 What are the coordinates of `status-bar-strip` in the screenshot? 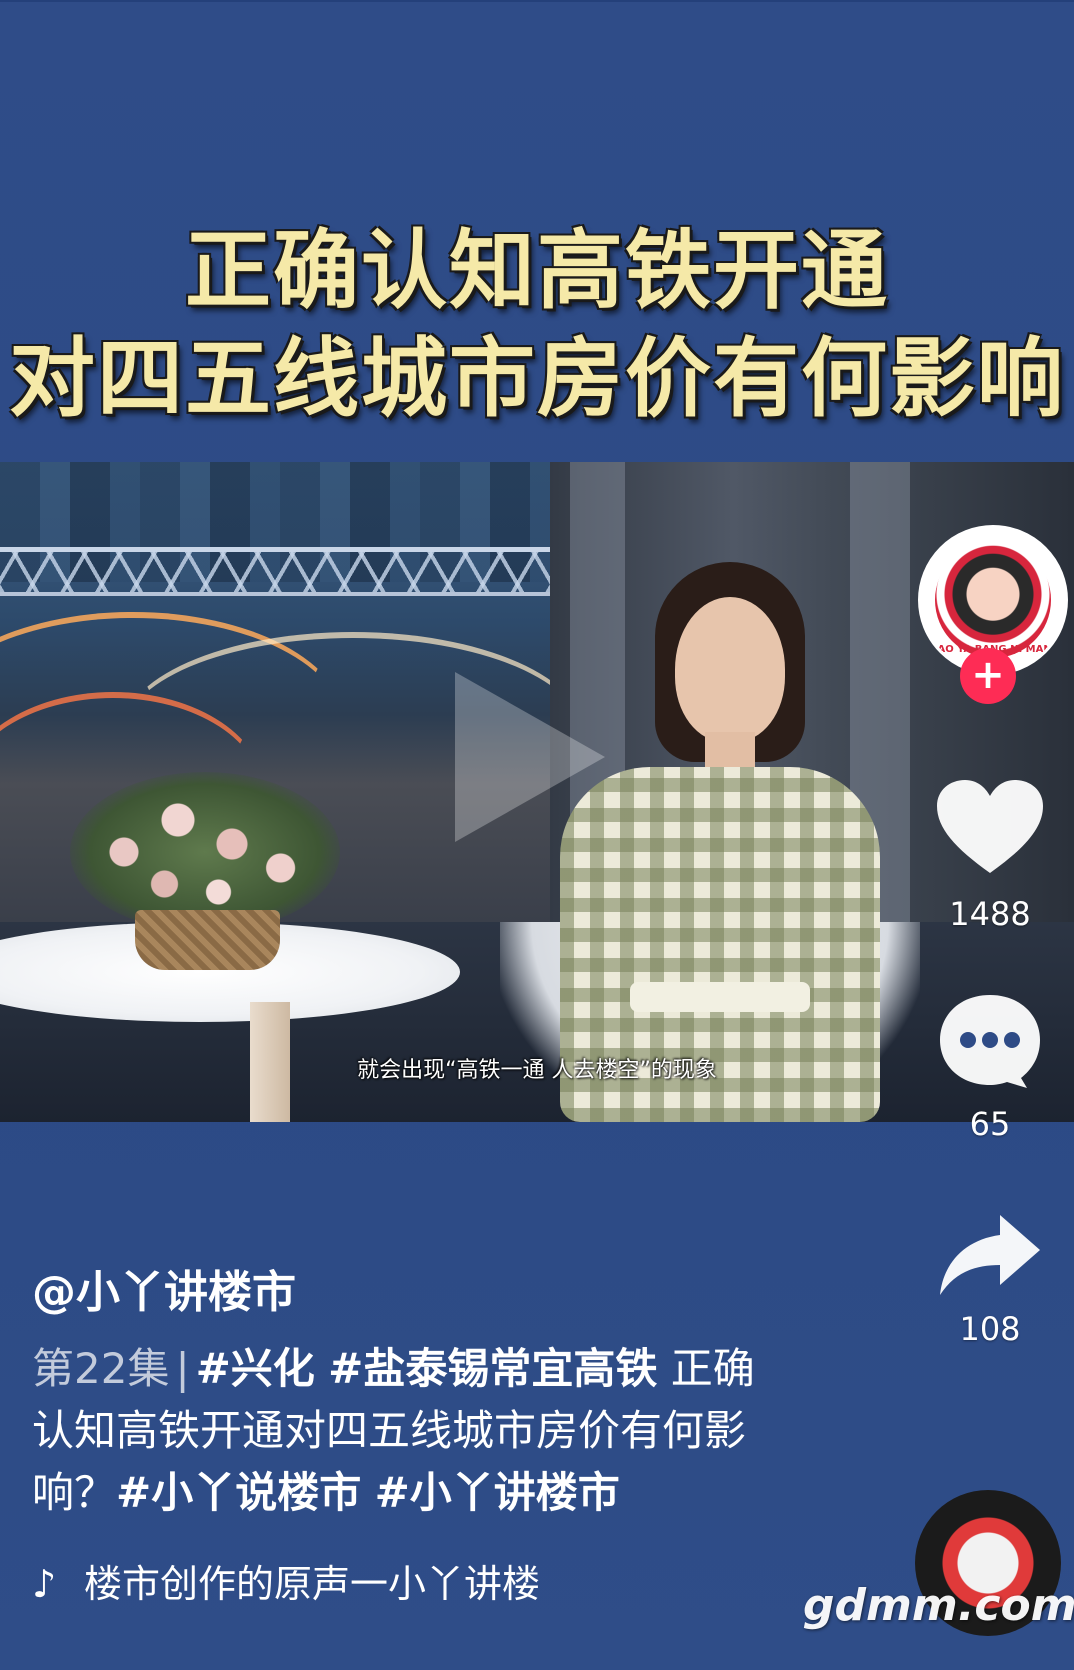 It's located at (537, 1).